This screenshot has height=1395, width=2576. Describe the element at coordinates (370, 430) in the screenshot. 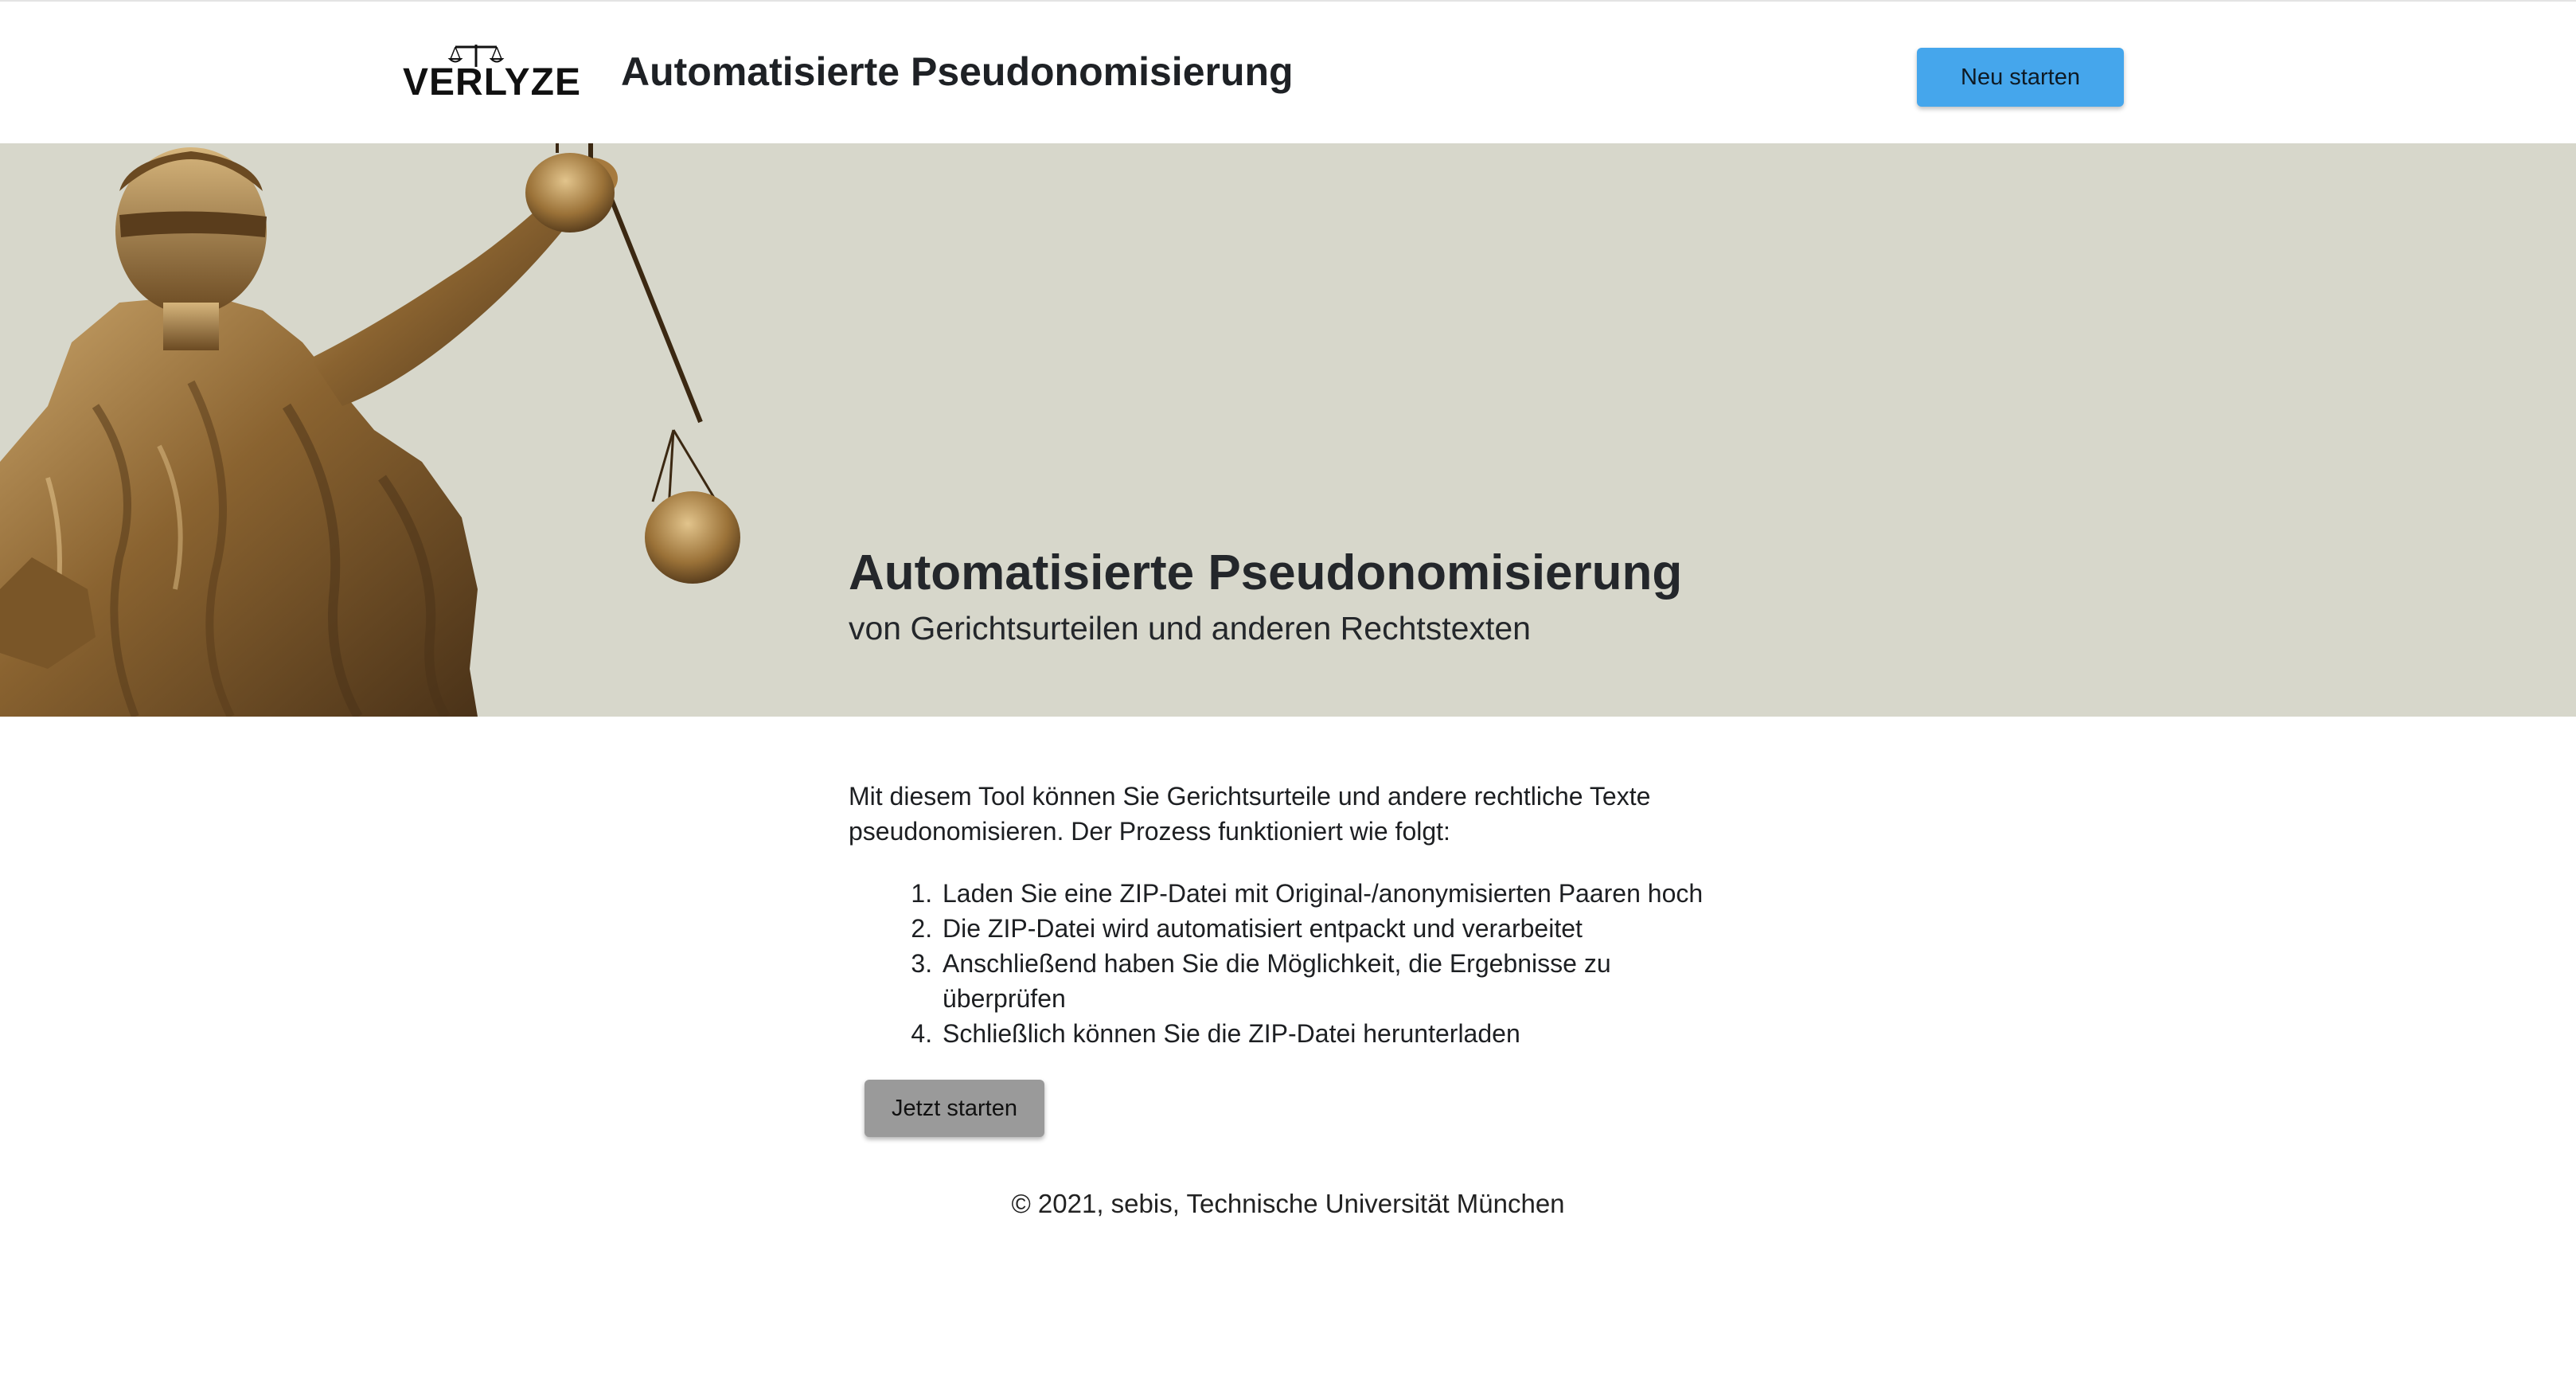

I see `justitia-statue-image` at that location.